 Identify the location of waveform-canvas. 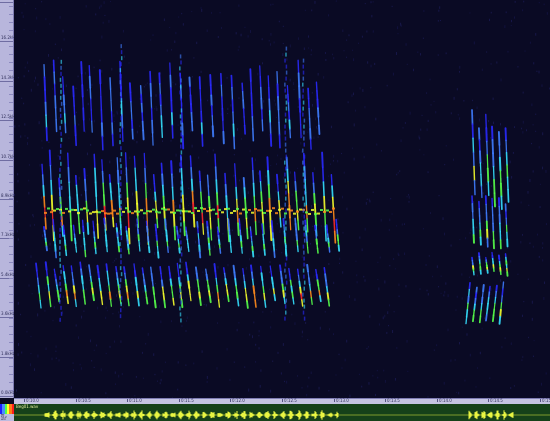
(282, 415).